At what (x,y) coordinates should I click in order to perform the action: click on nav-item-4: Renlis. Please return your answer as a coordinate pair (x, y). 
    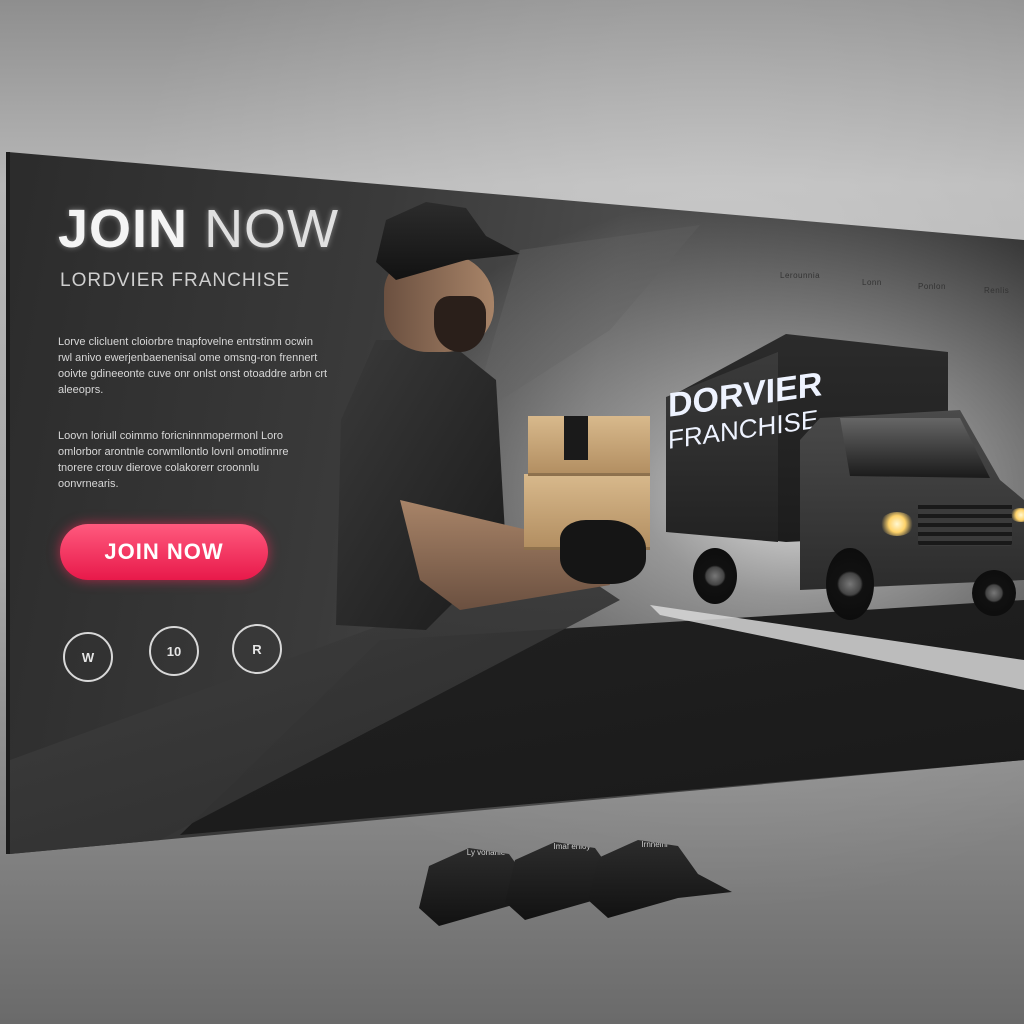
    Looking at the image, I should click on (996, 290).